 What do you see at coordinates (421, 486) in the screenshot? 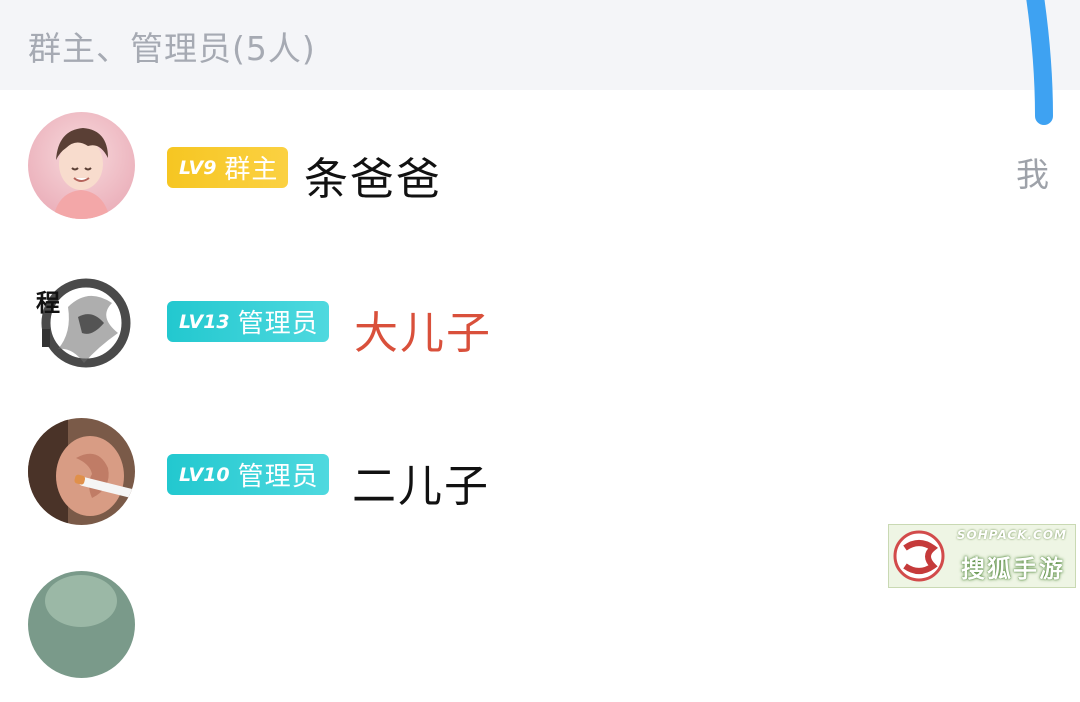
I see `member-name: 二儿子` at bounding box center [421, 486].